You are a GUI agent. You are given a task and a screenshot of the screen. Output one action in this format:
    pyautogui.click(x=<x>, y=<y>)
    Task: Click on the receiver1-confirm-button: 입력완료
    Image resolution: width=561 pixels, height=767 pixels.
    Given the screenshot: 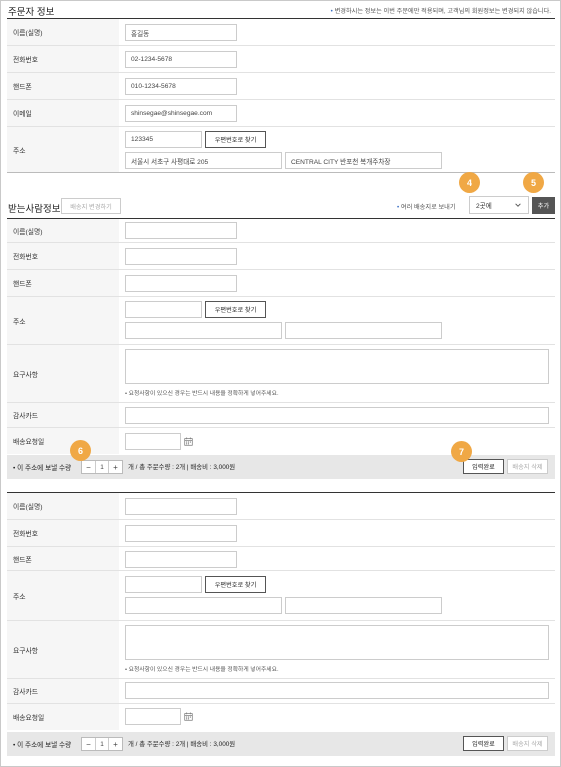 What is the action you would take?
    pyautogui.click(x=483, y=466)
    